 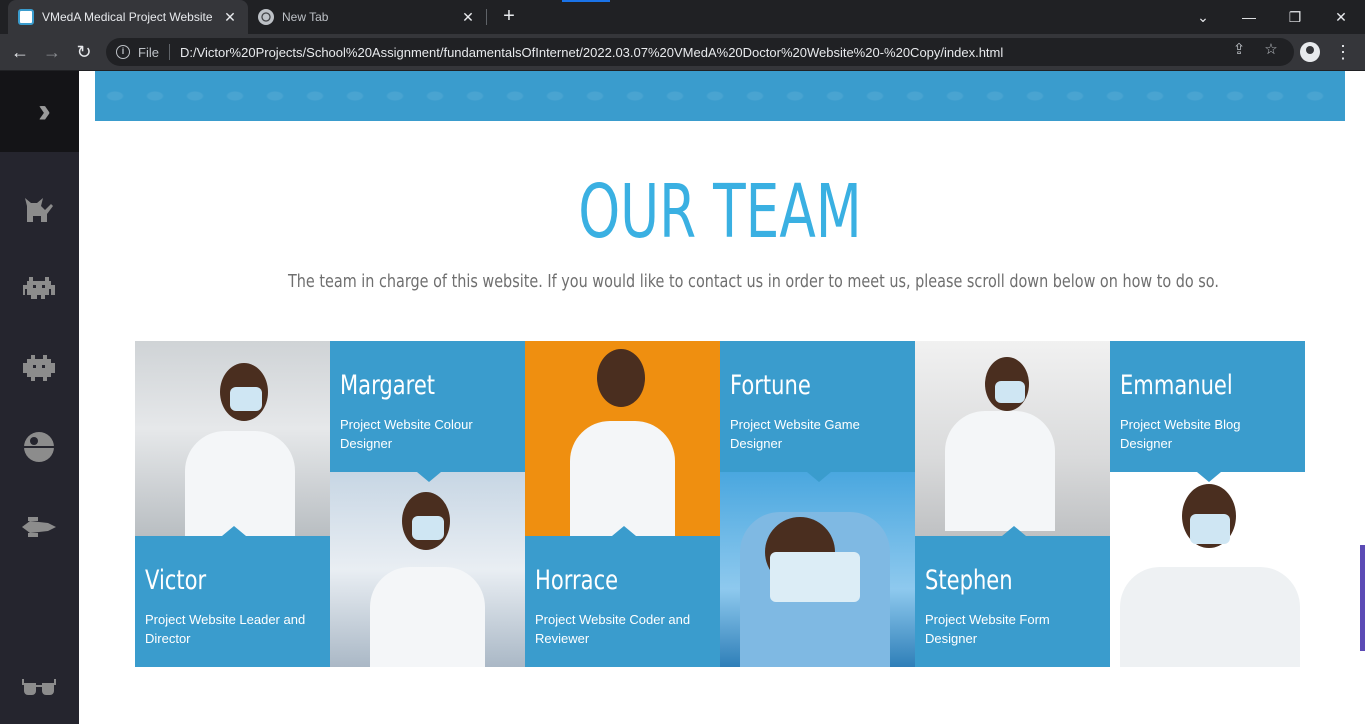 I want to click on team-card-stephen: Stephen Project Website Form Designer, so click(x=1012, y=596).